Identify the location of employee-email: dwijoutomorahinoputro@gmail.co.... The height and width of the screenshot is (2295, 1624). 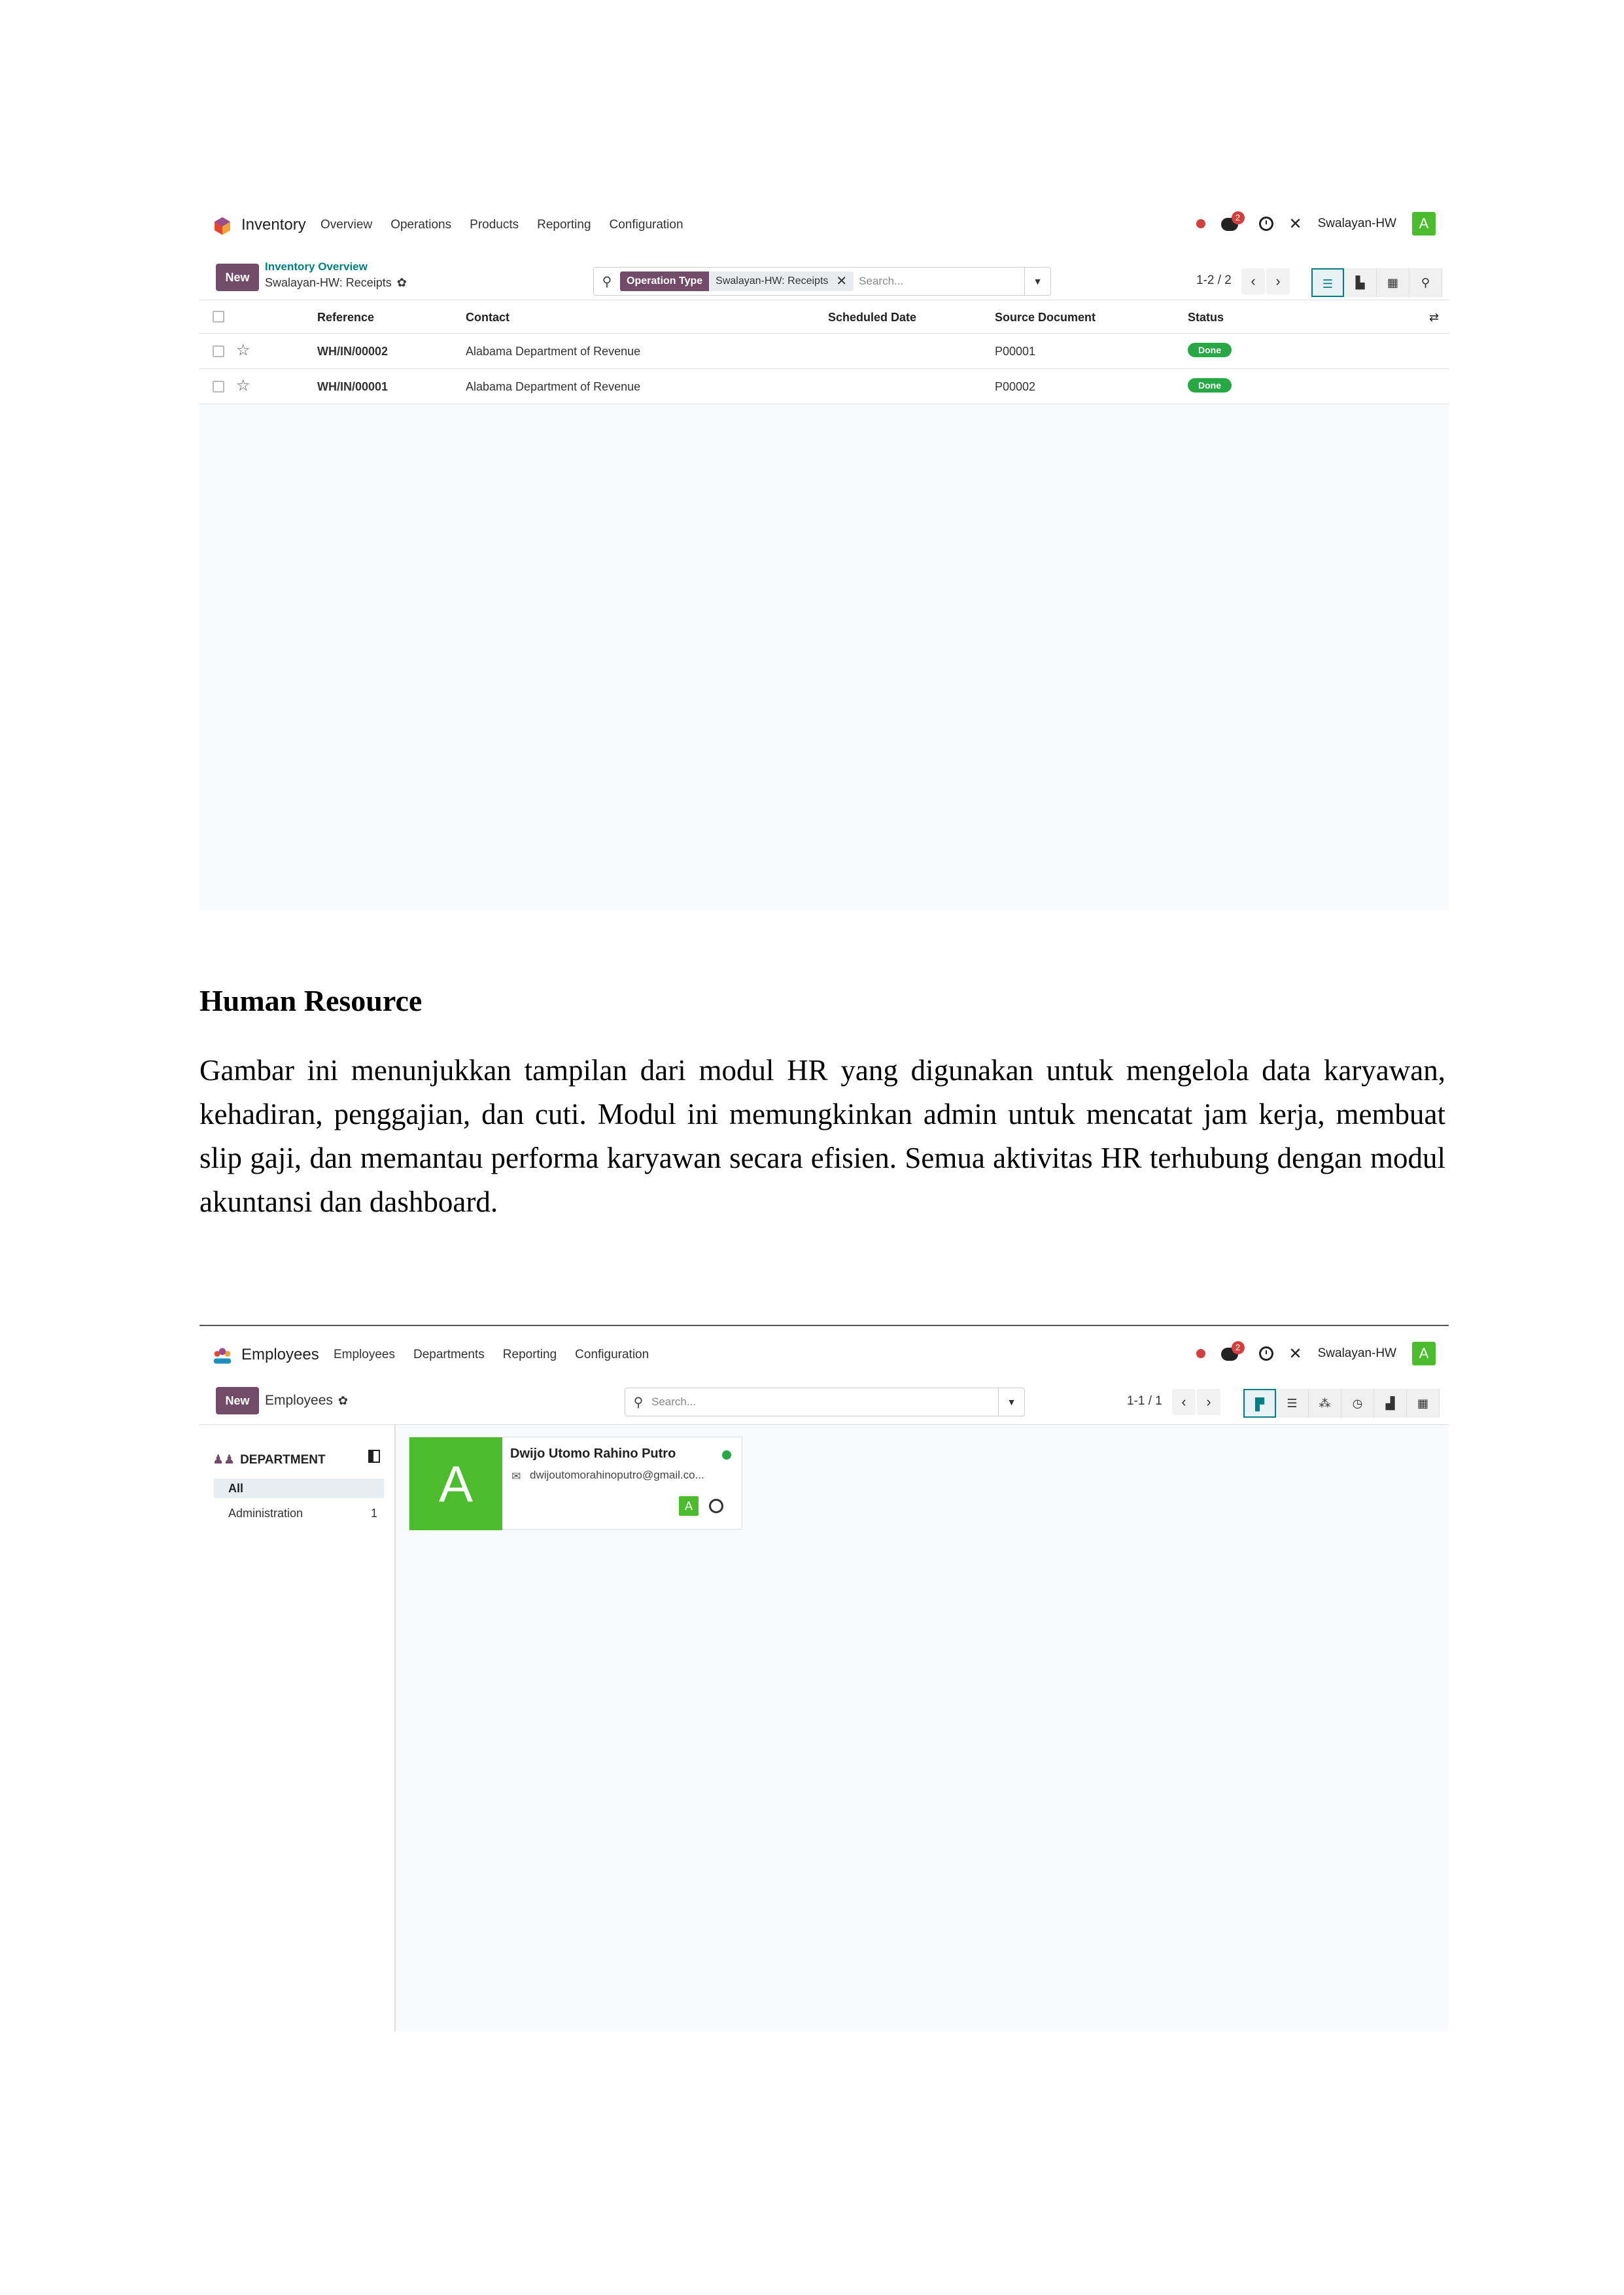
(631, 1475).